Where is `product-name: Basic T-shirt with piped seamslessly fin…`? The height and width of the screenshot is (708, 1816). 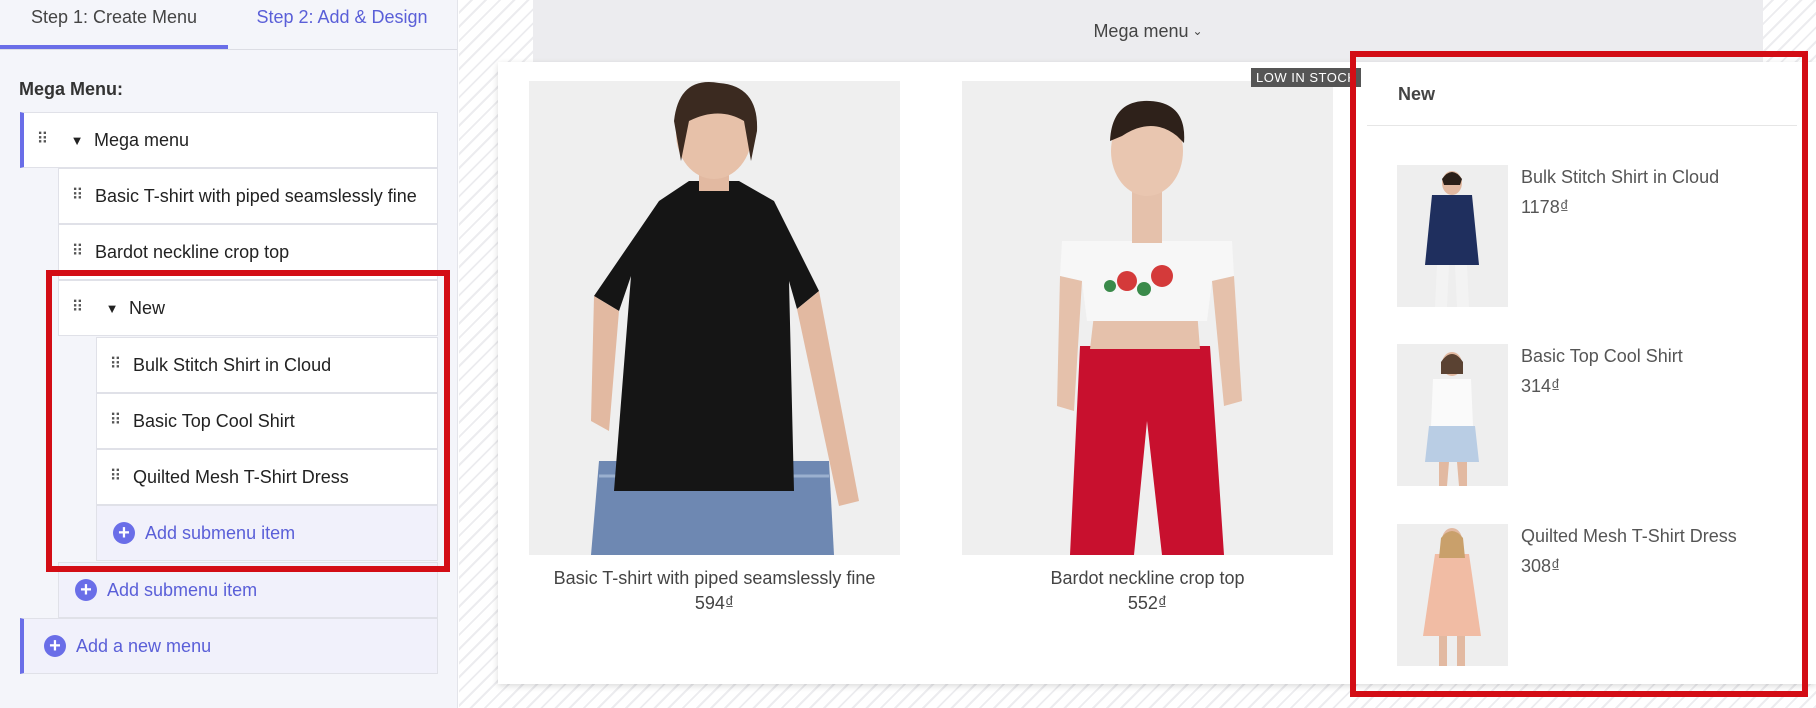
product-name: Basic T-shirt with piped seamslessly fin… is located at coordinates (714, 578).